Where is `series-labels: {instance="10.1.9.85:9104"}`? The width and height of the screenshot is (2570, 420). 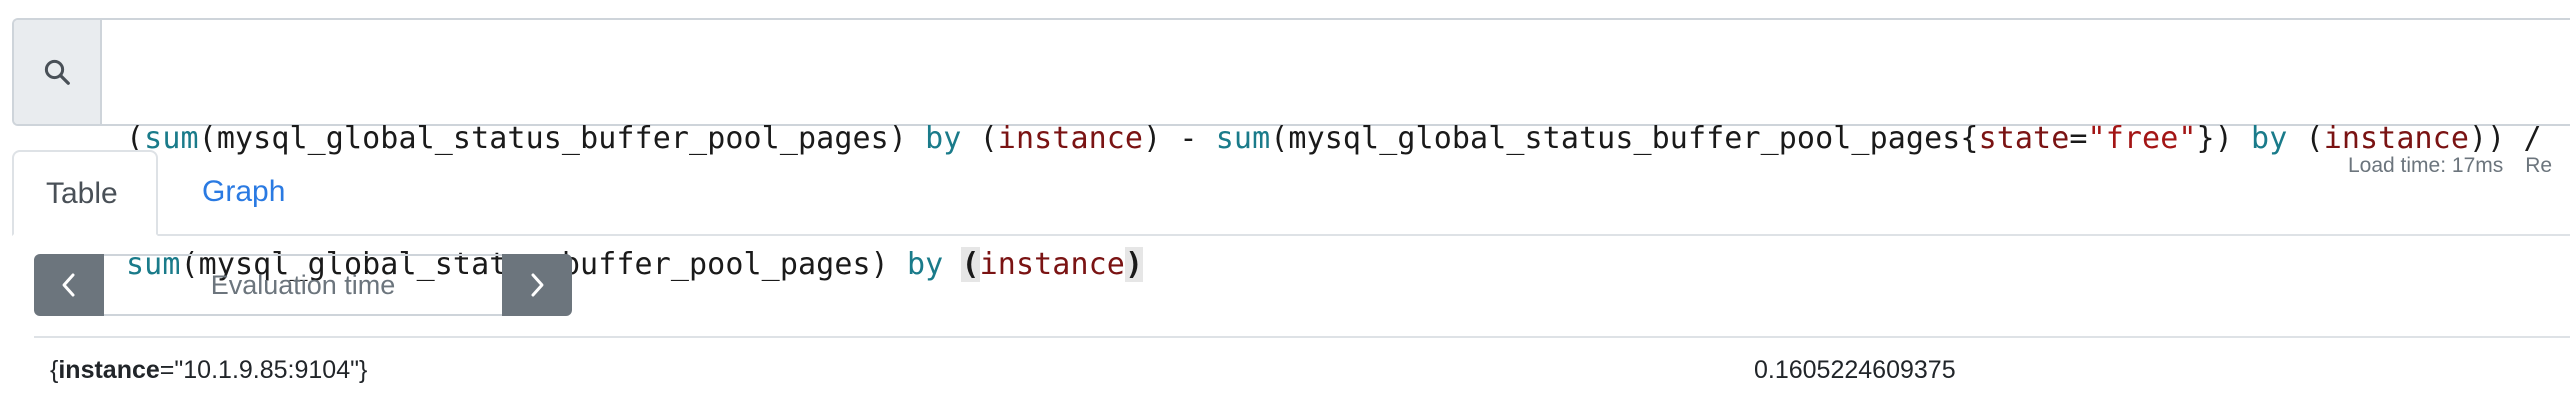 series-labels: {instance="10.1.9.85:9104"} is located at coordinates (209, 370).